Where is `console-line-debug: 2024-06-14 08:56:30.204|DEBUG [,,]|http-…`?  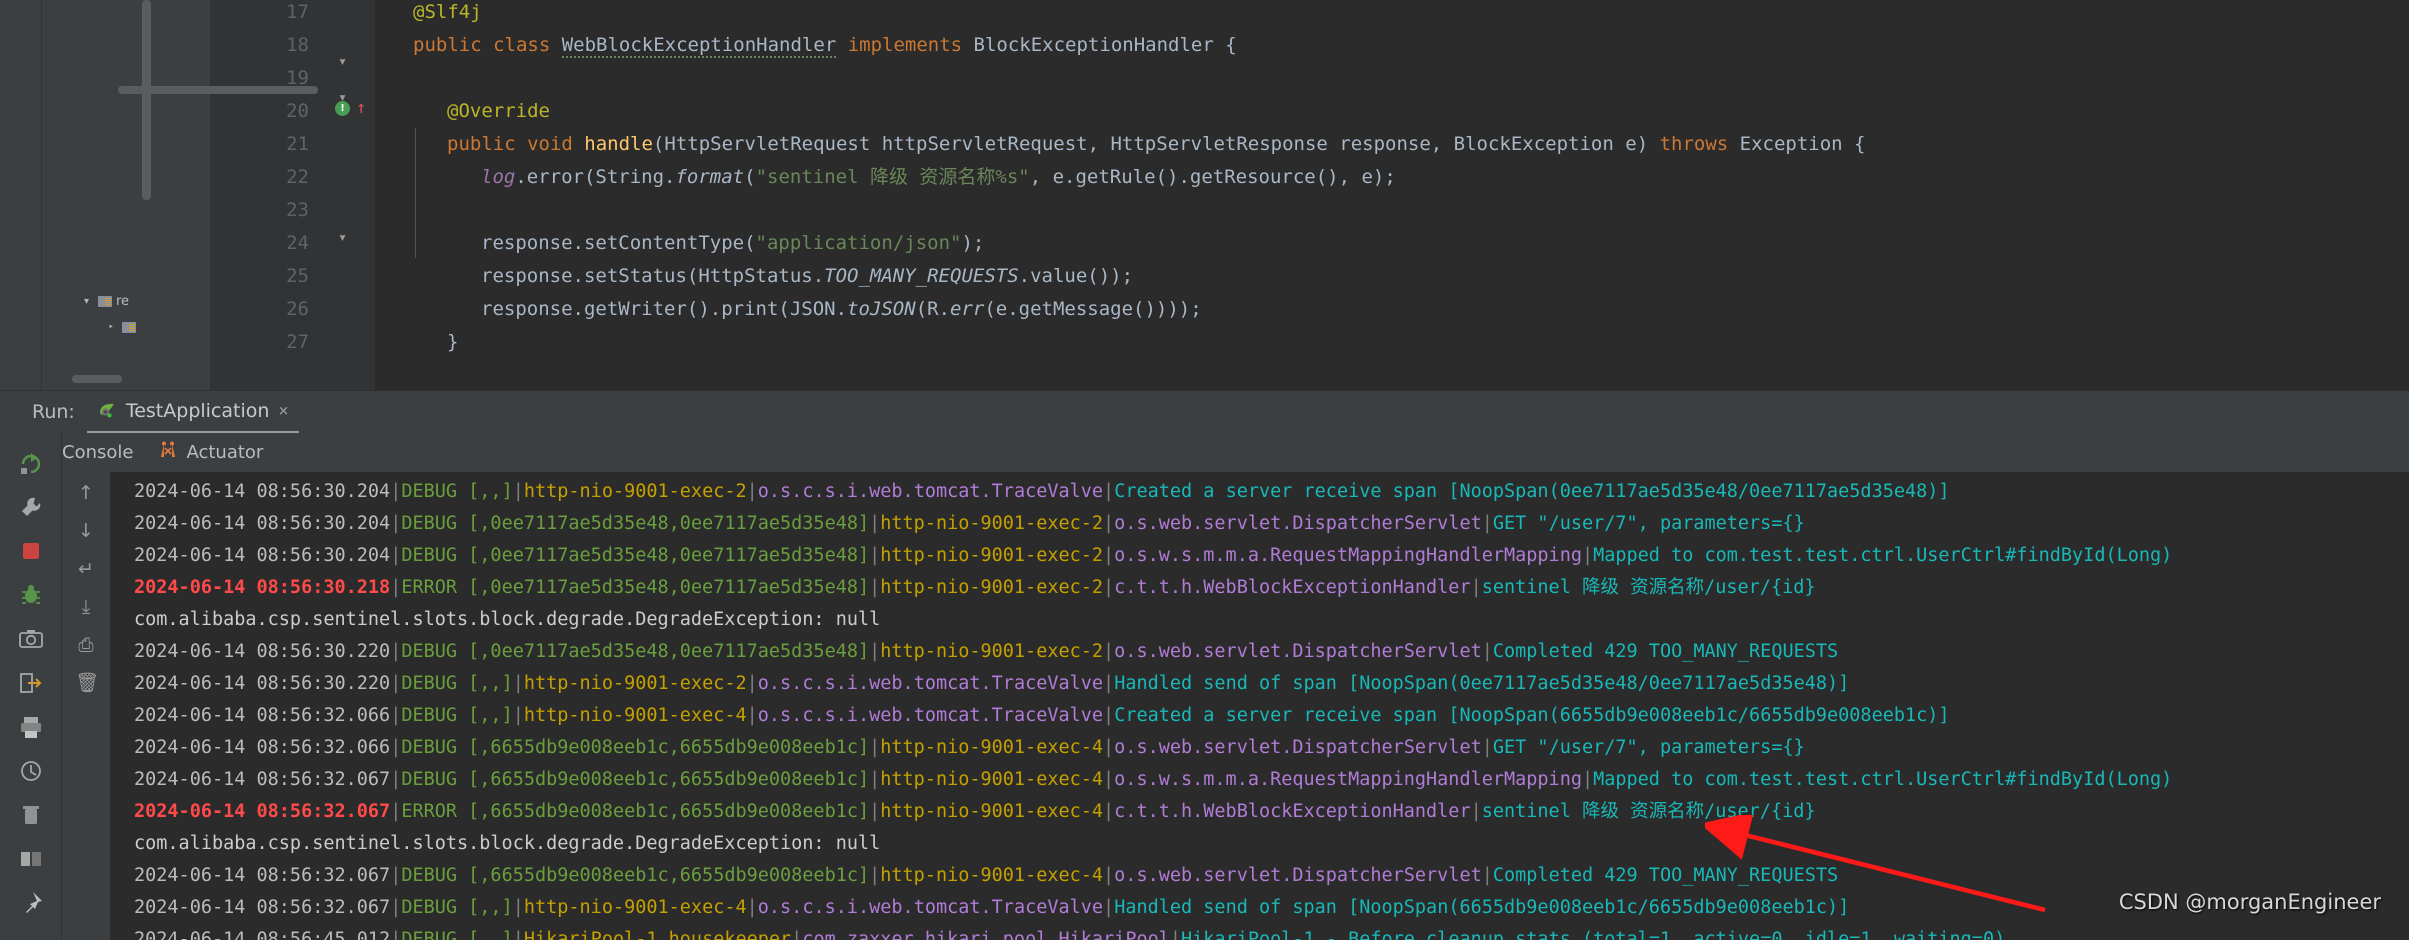 console-line-debug: 2024-06-14 08:56:30.204|DEBUG [,,]|http-… is located at coordinates (1259, 492).